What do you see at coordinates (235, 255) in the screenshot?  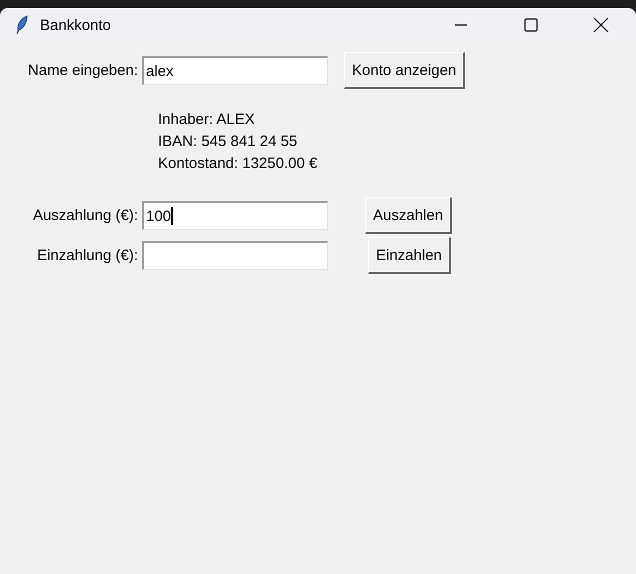 I see `amount-input` at bounding box center [235, 255].